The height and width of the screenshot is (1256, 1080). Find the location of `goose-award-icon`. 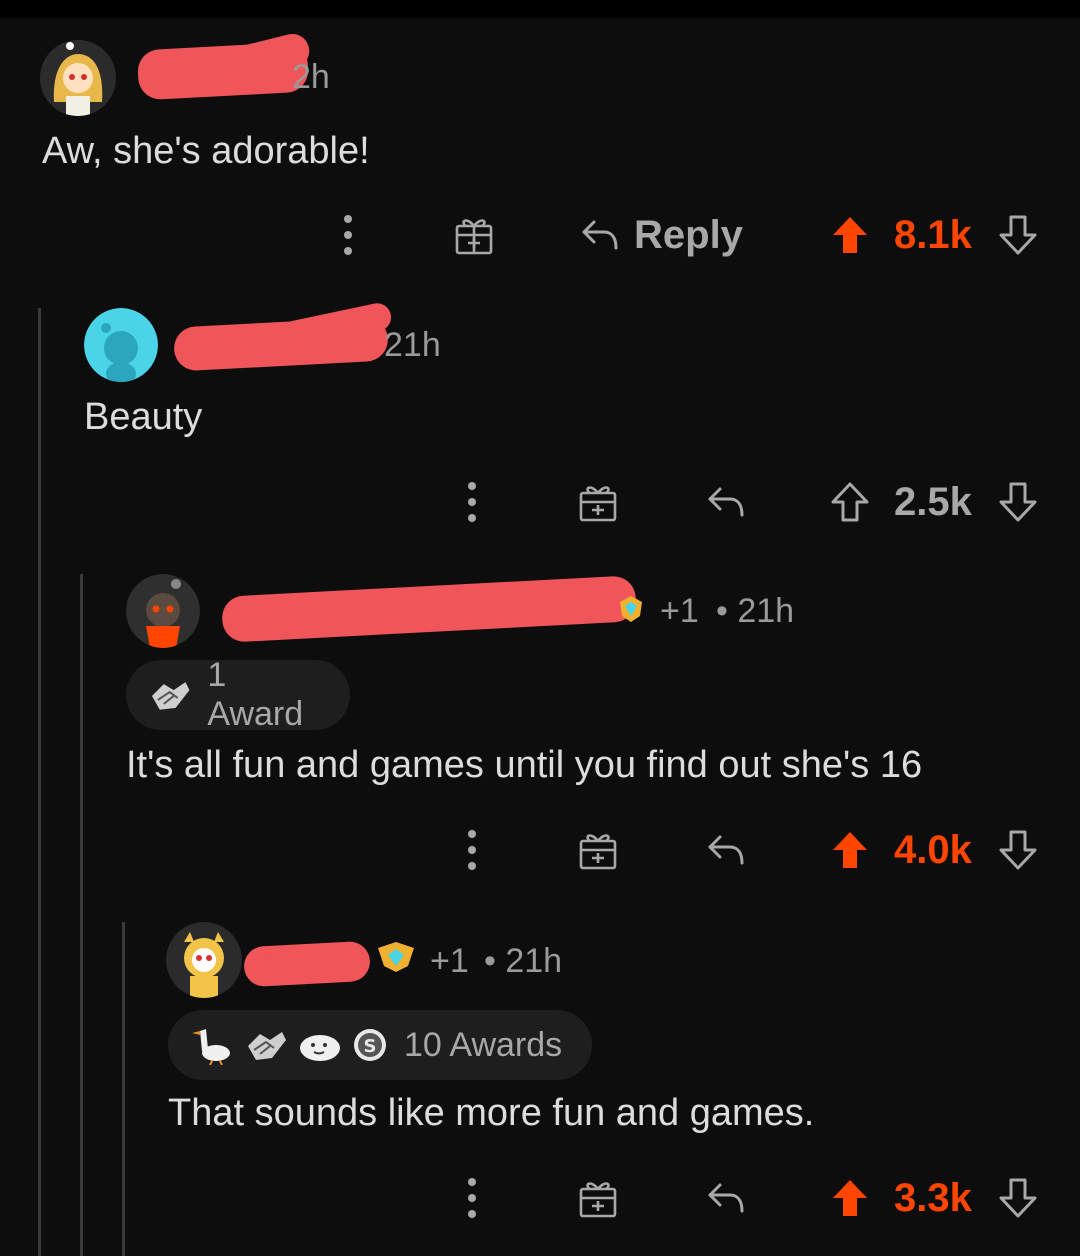

goose-award-icon is located at coordinates (211, 1047).